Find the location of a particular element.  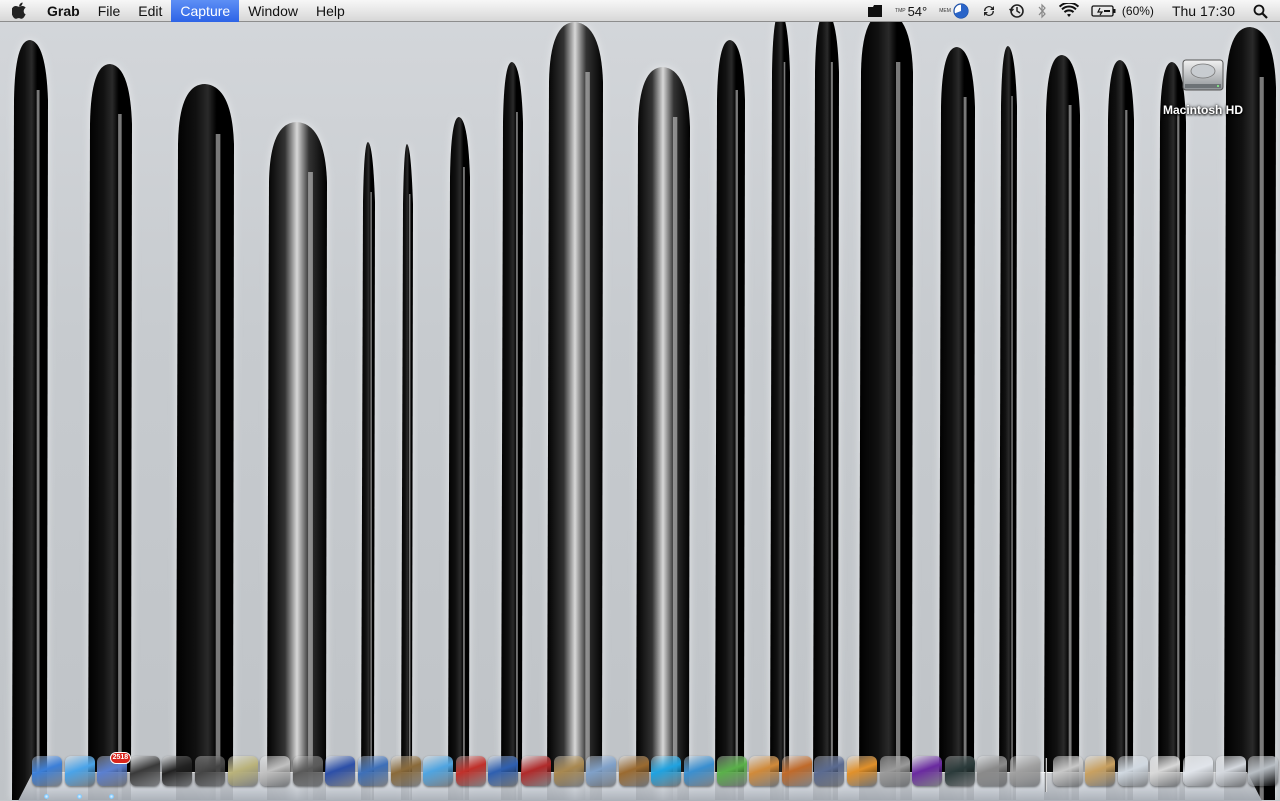

battery-percent: (60%) is located at coordinates (1137, 11).